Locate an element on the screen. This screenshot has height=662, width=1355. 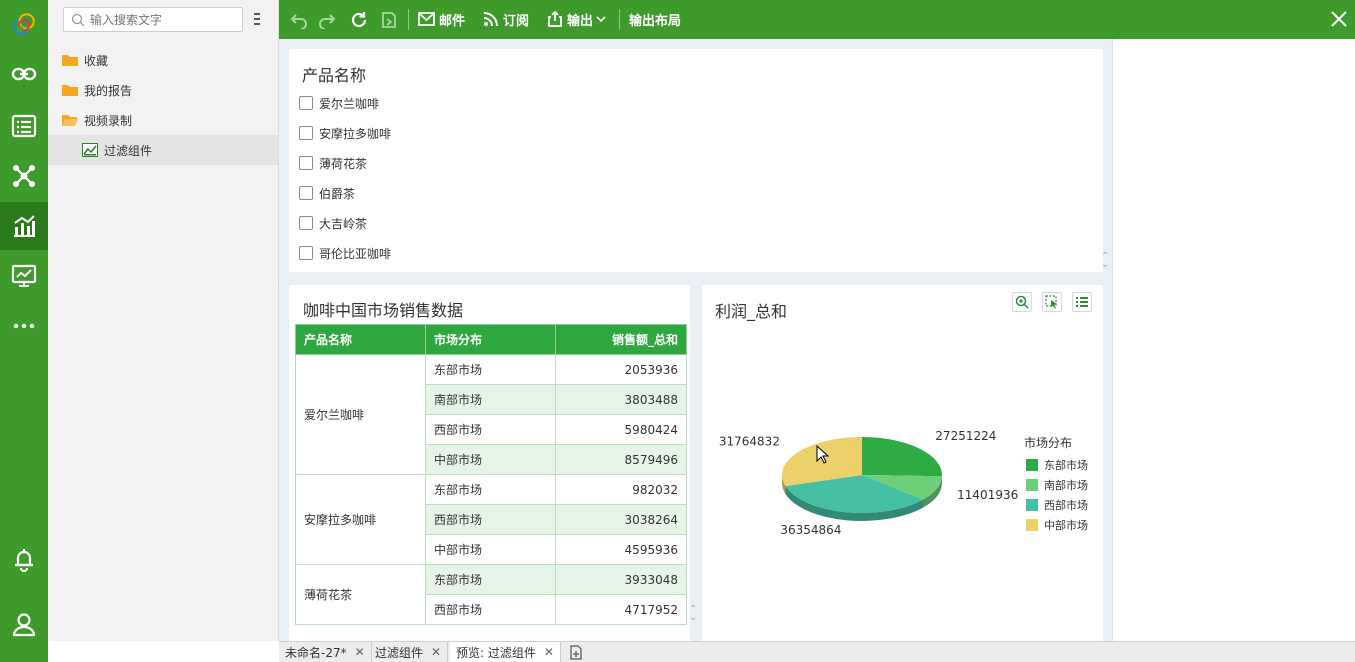
value-cell: 3933048 is located at coordinates (621, 579).